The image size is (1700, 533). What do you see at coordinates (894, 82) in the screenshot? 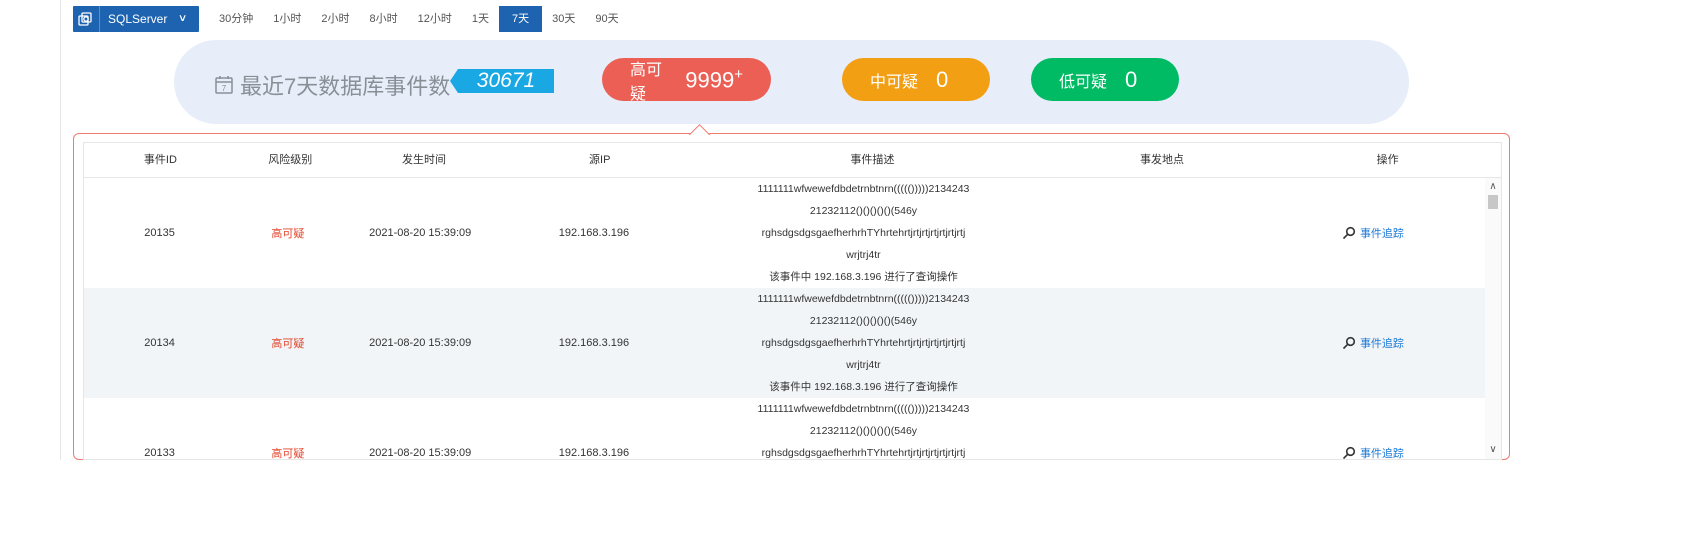
I see `mid-risk-label: 中可疑` at bounding box center [894, 82].